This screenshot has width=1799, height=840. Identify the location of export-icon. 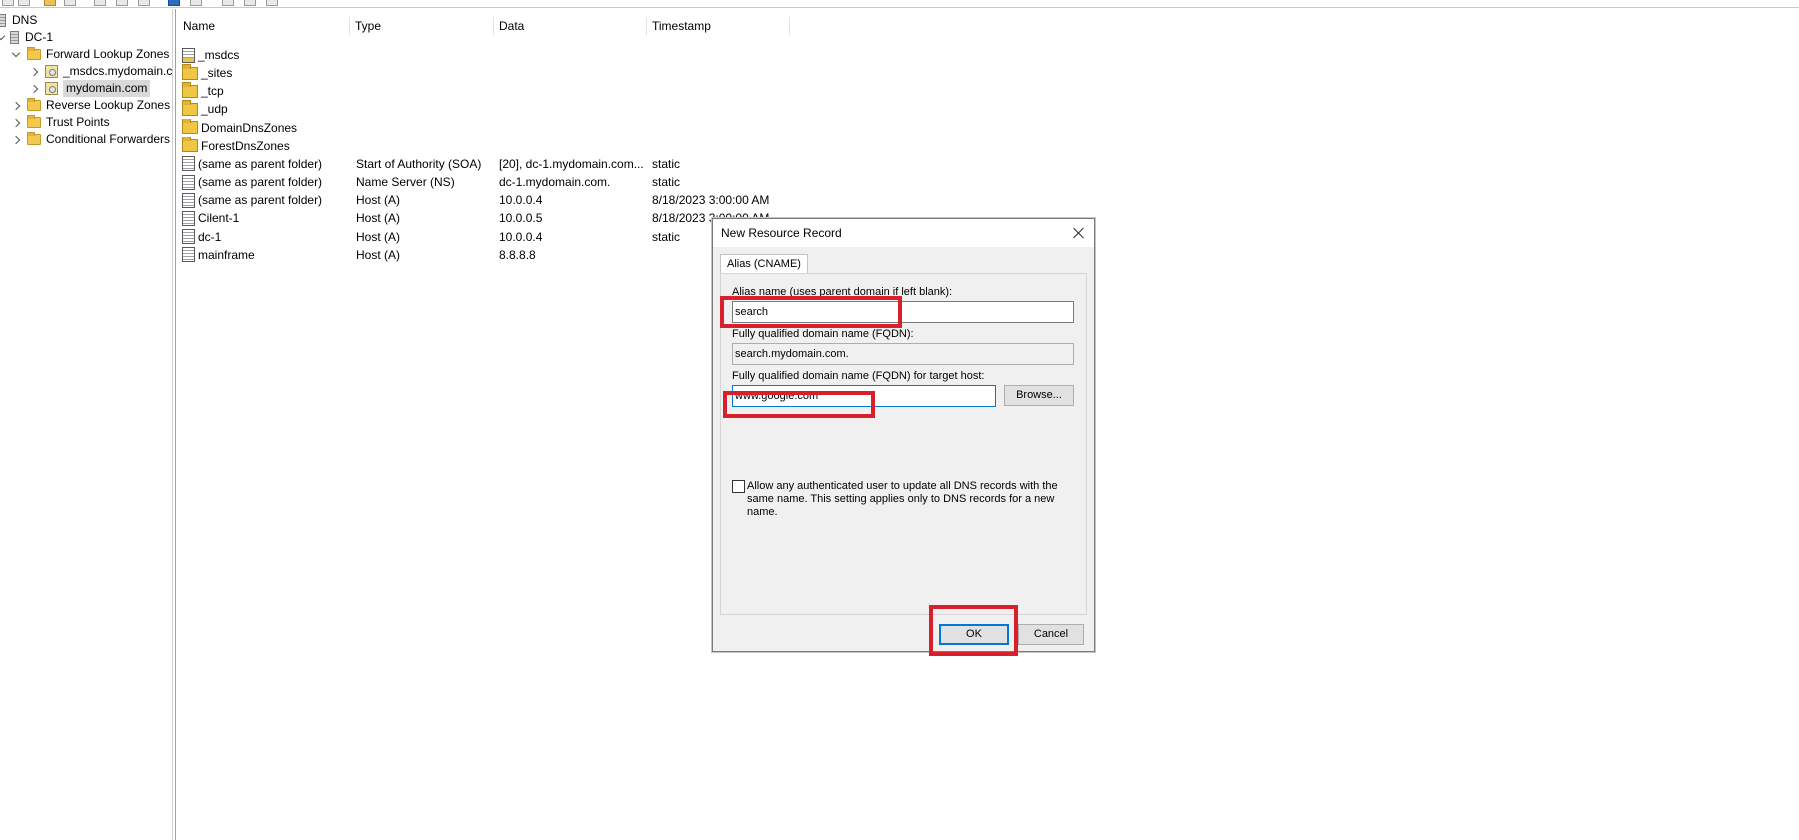
(144, 3).